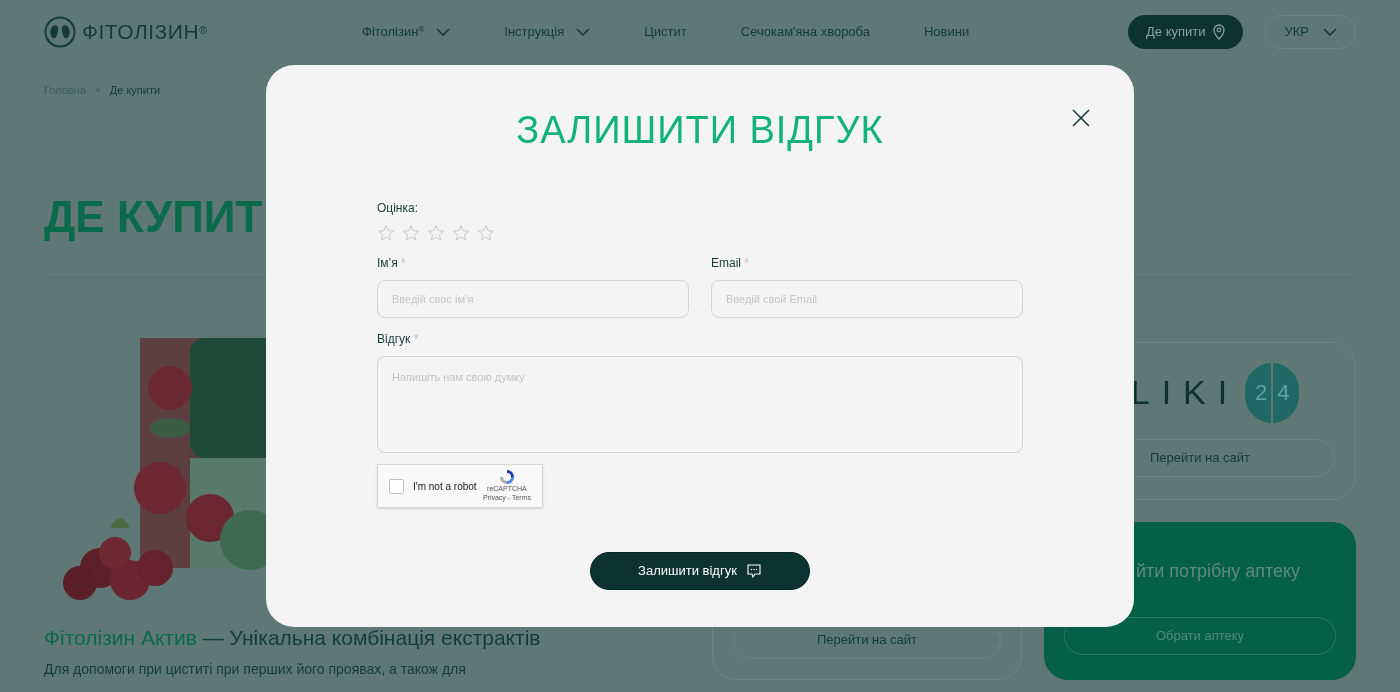 This screenshot has width=1400, height=692. What do you see at coordinates (1272, 392) in the screenshot?
I see `logo-badge: 2 4` at bounding box center [1272, 392].